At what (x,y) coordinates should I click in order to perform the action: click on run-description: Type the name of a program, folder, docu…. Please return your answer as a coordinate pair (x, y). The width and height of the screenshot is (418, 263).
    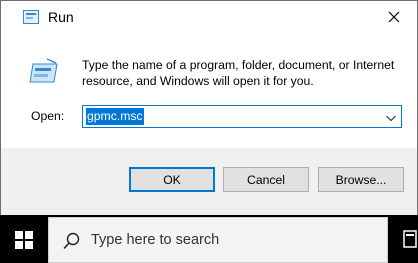
    Looking at the image, I should click on (238, 73).